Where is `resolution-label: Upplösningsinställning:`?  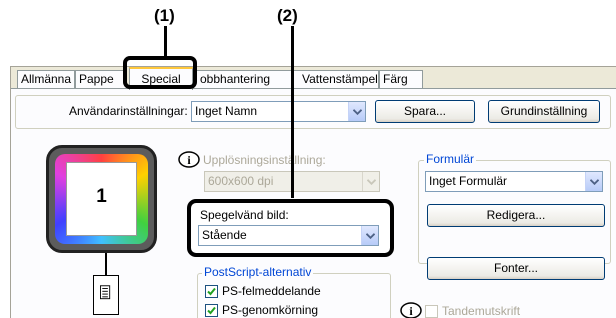 resolution-label: Upplösningsinställning: is located at coordinates (264, 160).